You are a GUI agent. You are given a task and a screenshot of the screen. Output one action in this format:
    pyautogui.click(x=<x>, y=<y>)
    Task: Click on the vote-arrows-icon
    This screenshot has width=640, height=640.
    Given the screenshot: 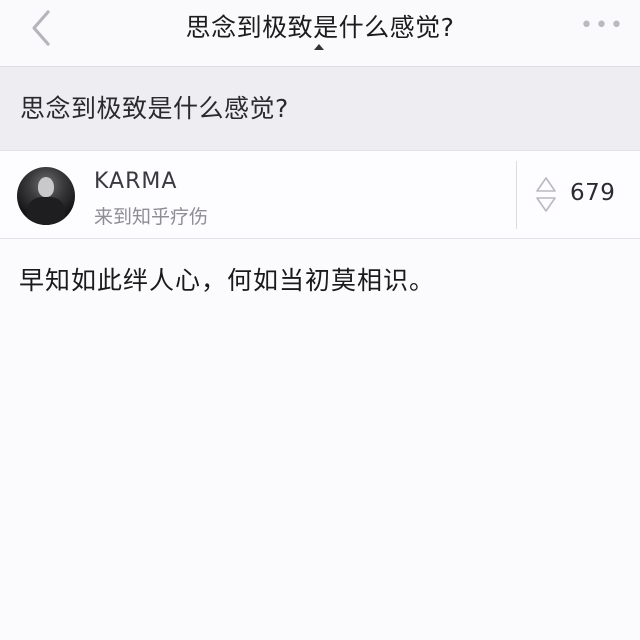 What is the action you would take?
    pyautogui.click(x=546, y=194)
    